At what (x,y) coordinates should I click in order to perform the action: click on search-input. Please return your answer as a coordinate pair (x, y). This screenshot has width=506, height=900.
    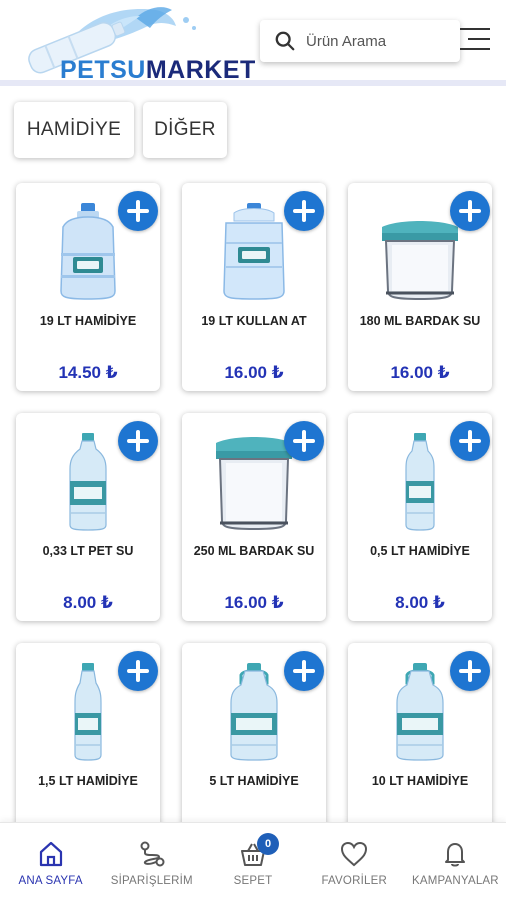
    Looking at the image, I should click on (376, 41).